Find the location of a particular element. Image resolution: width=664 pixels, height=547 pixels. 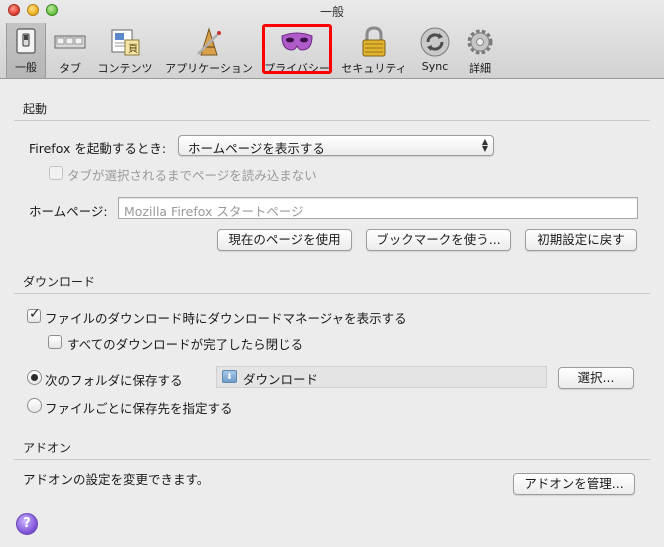

when-starts-value: ホームページを表示する is located at coordinates (256, 148).